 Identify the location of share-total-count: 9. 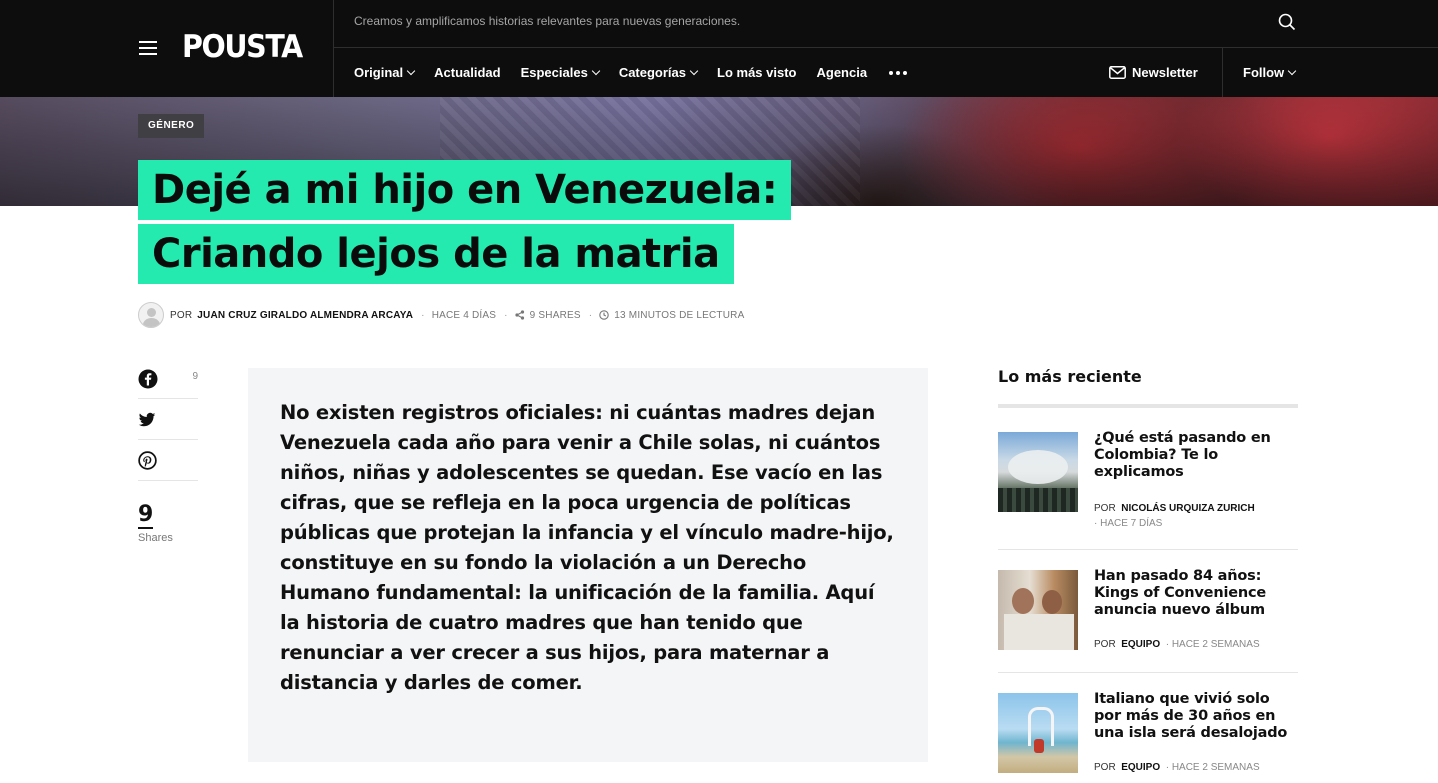
(146, 515).